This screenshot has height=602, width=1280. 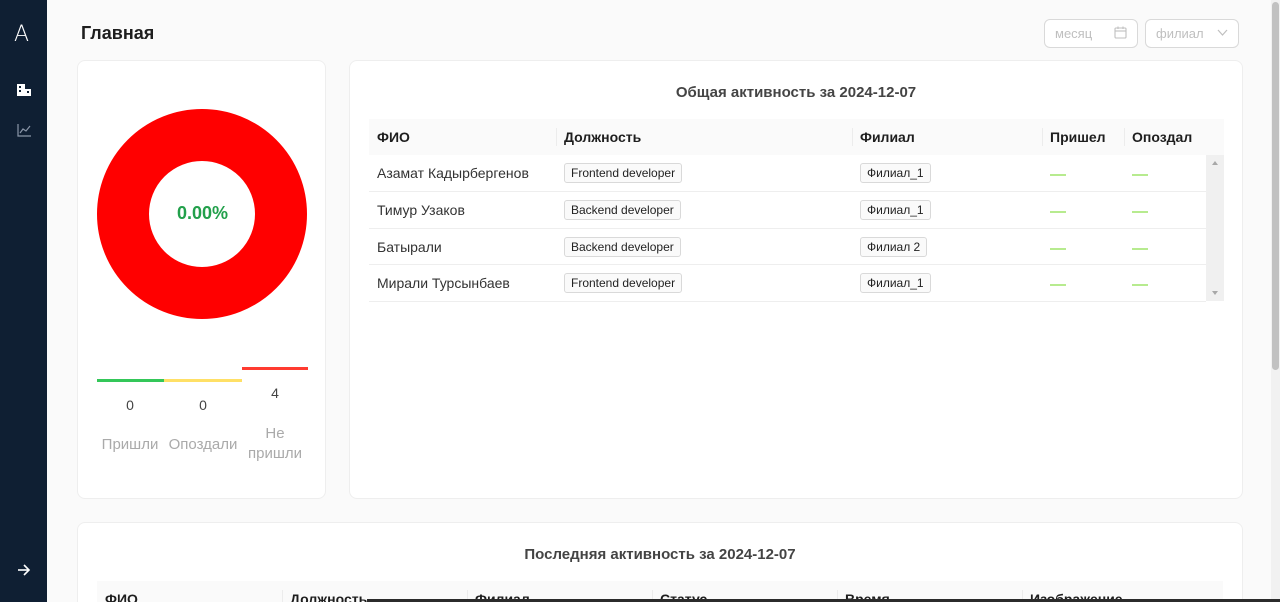 I want to click on activity-title: Общая активность за 2024-12-07, so click(x=796, y=92).